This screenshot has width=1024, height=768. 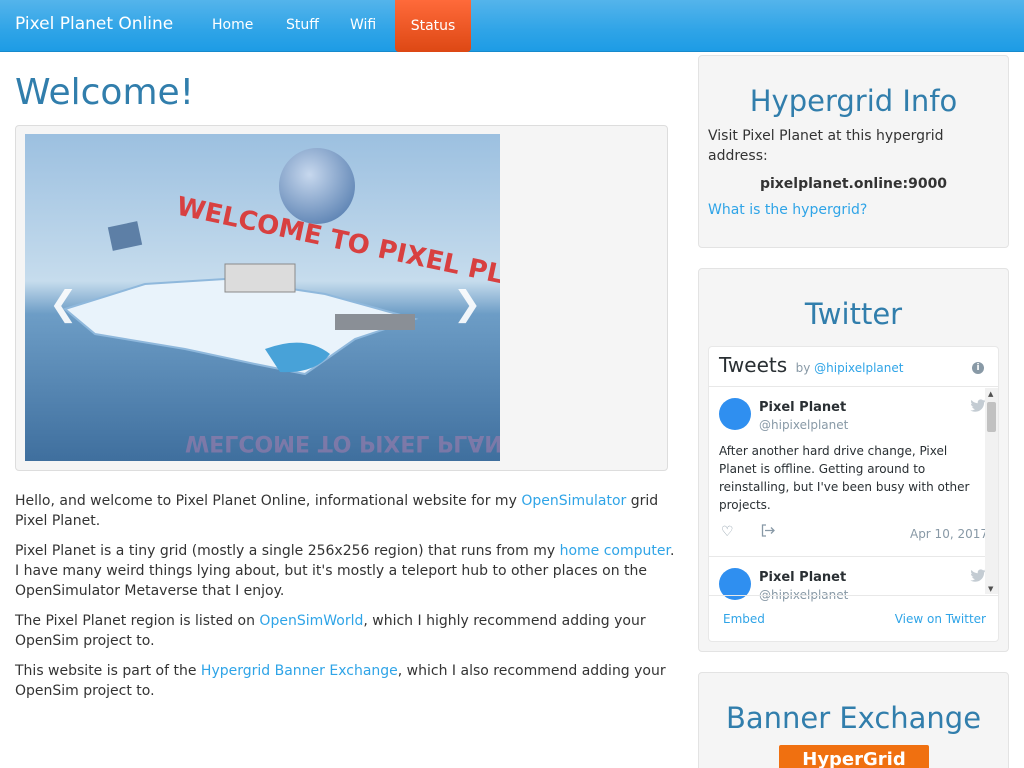 I want to click on timeline-header: Tweets by @hipixelplanet i, so click(x=853, y=367).